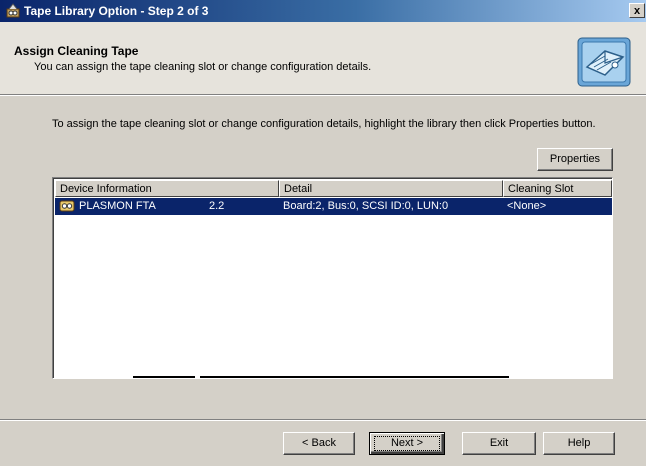  Describe the element at coordinates (67, 206) in the screenshot. I see `tape-drive-icon` at that location.